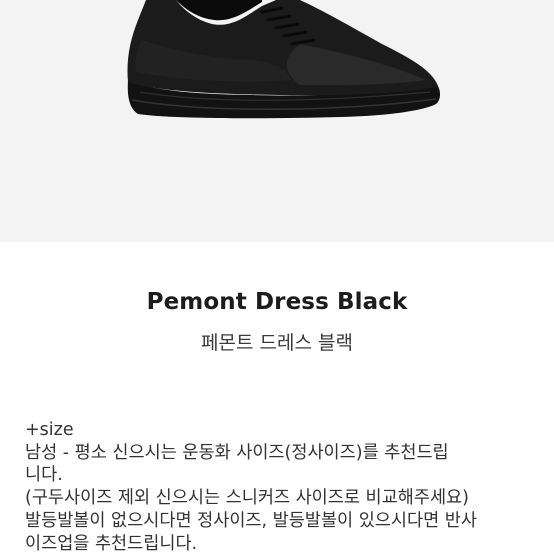 This screenshot has height=555, width=554. What do you see at coordinates (284, 59) in the screenshot?
I see `black-sneaker-icon` at bounding box center [284, 59].